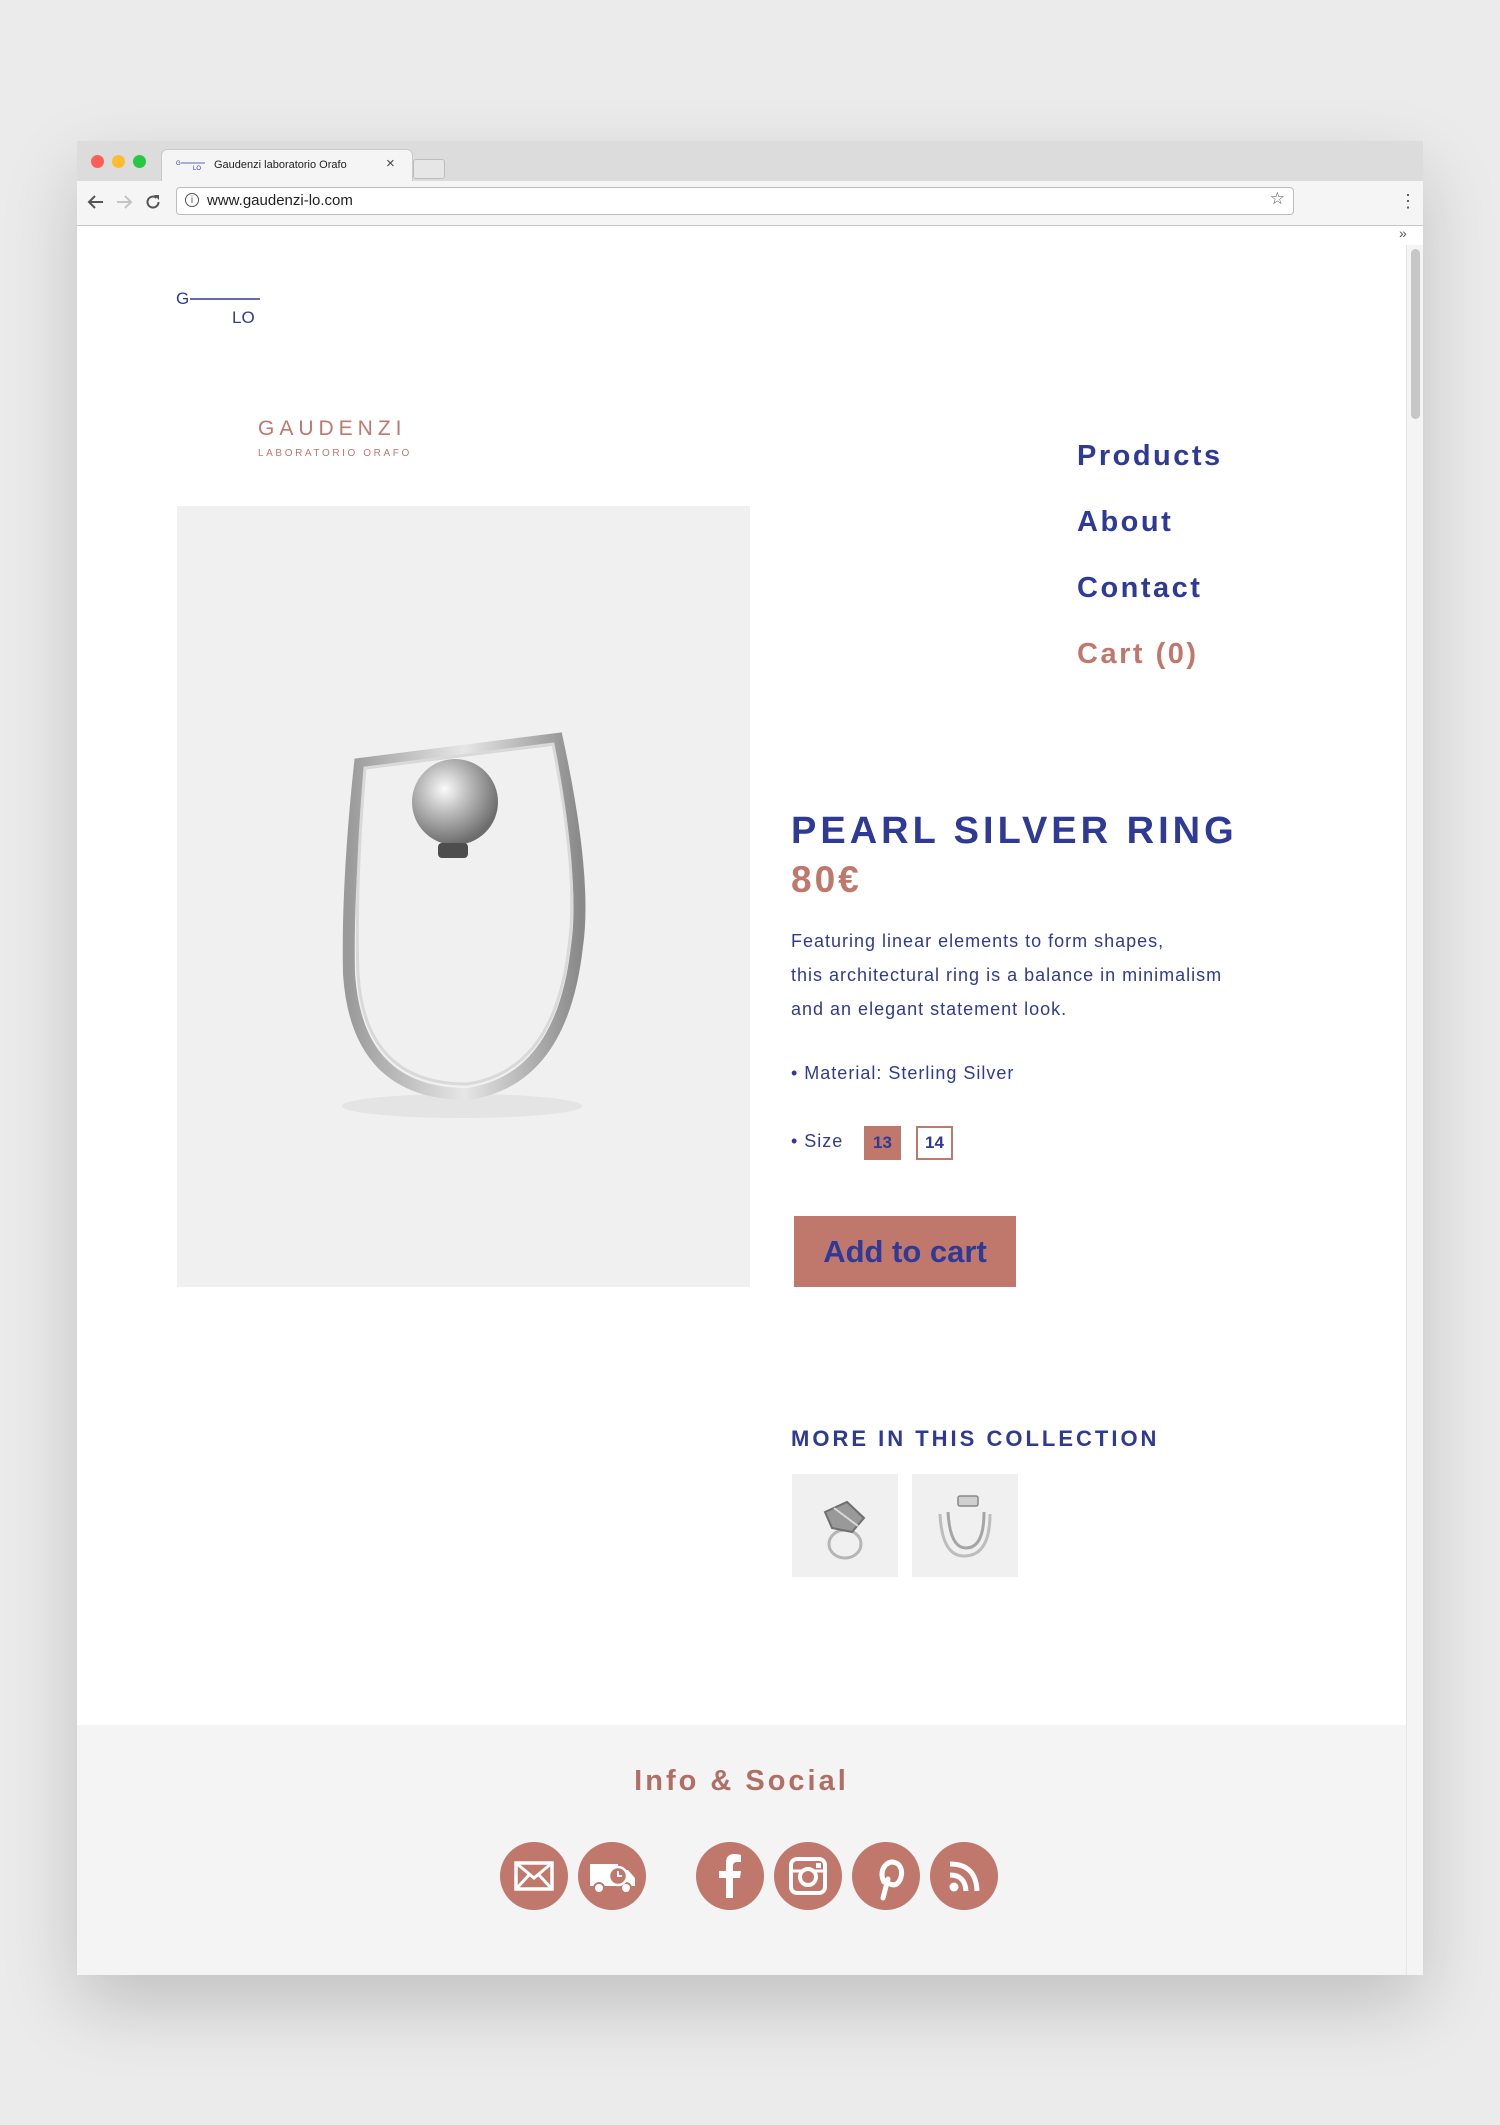 This screenshot has width=1500, height=2125. What do you see at coordinates (741, 1781) in the screenshot?
I see `footer-title: Info & Social` at bounding box center [741, 1781].